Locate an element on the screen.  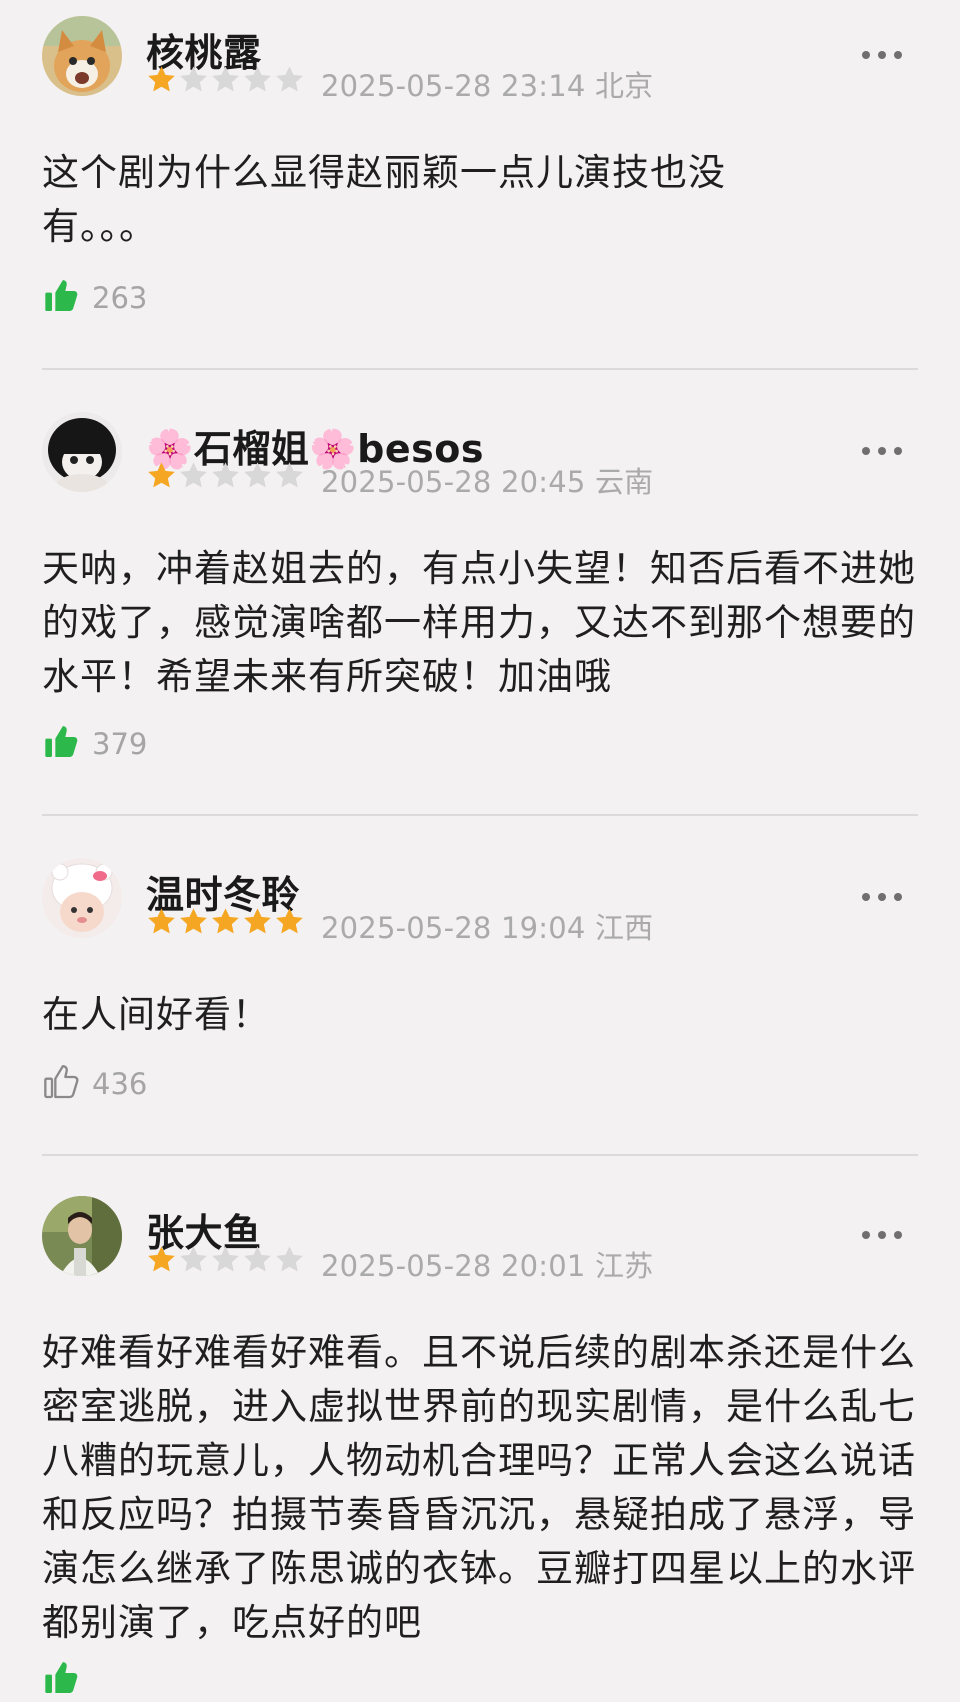
like-button: 436 is located at coordinates (94, 1084).